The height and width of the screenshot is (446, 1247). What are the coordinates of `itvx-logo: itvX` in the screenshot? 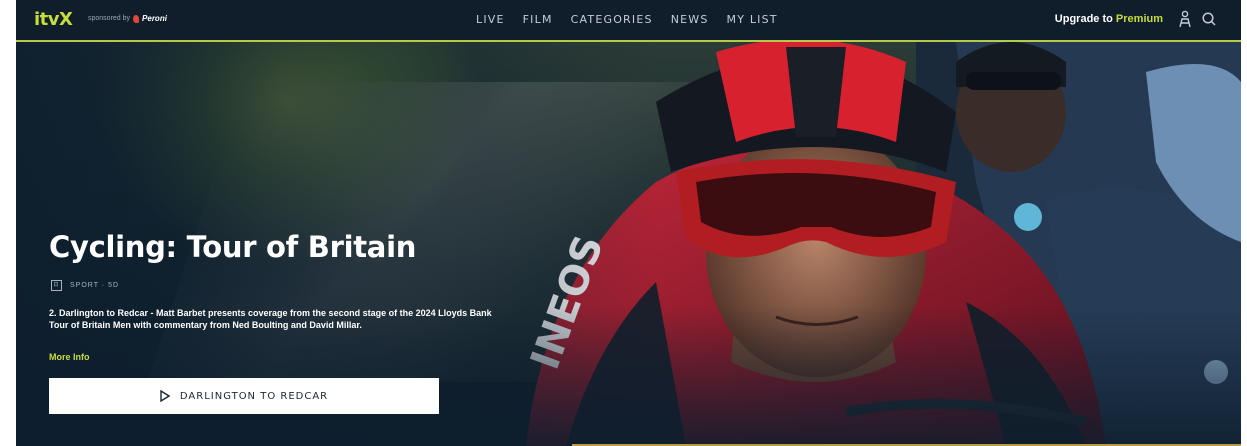 It's located at (53, 19).